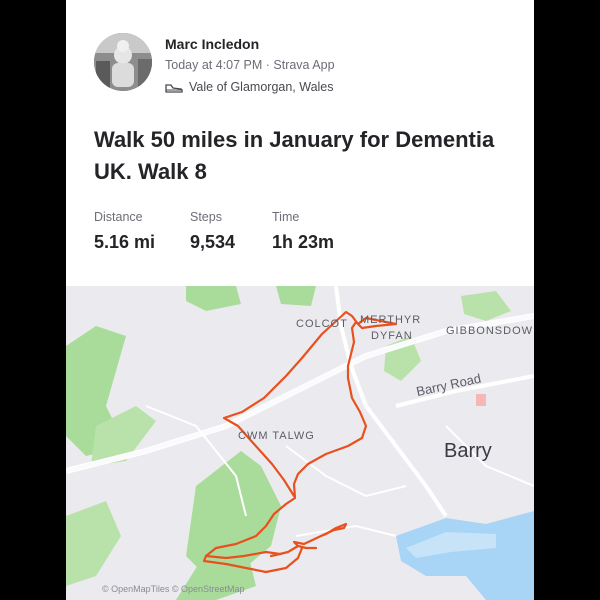 The height and width of the screenshot is (600, 600). I want to click on activity-meta: Today at 4:07 PM · Strava App, so click(250, 65).